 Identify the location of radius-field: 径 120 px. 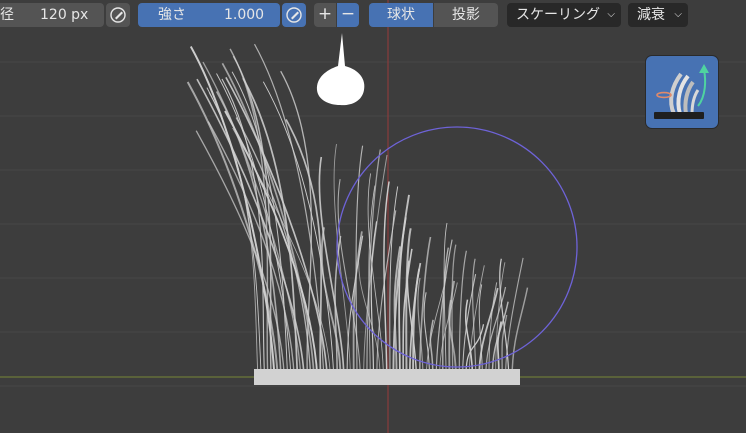
(52, 15).